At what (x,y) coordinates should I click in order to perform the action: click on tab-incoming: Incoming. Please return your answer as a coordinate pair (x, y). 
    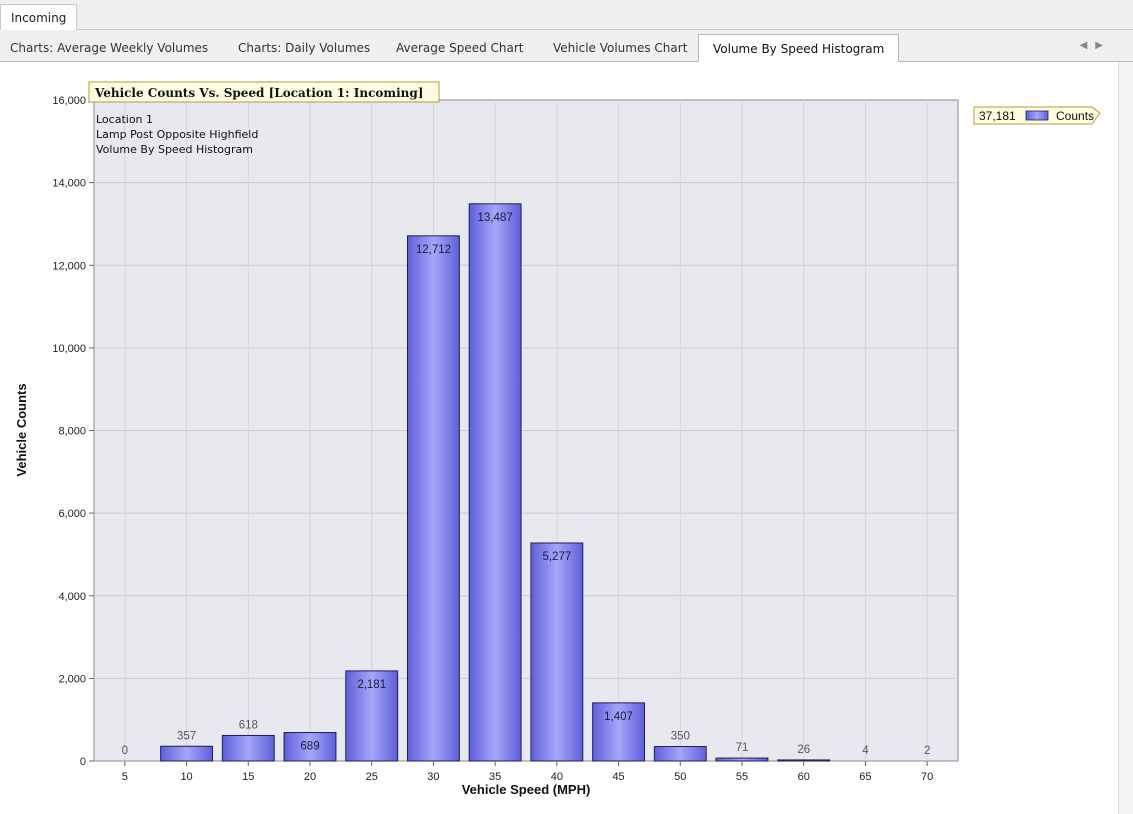
    Looking at the image, I should click on (39, 17).